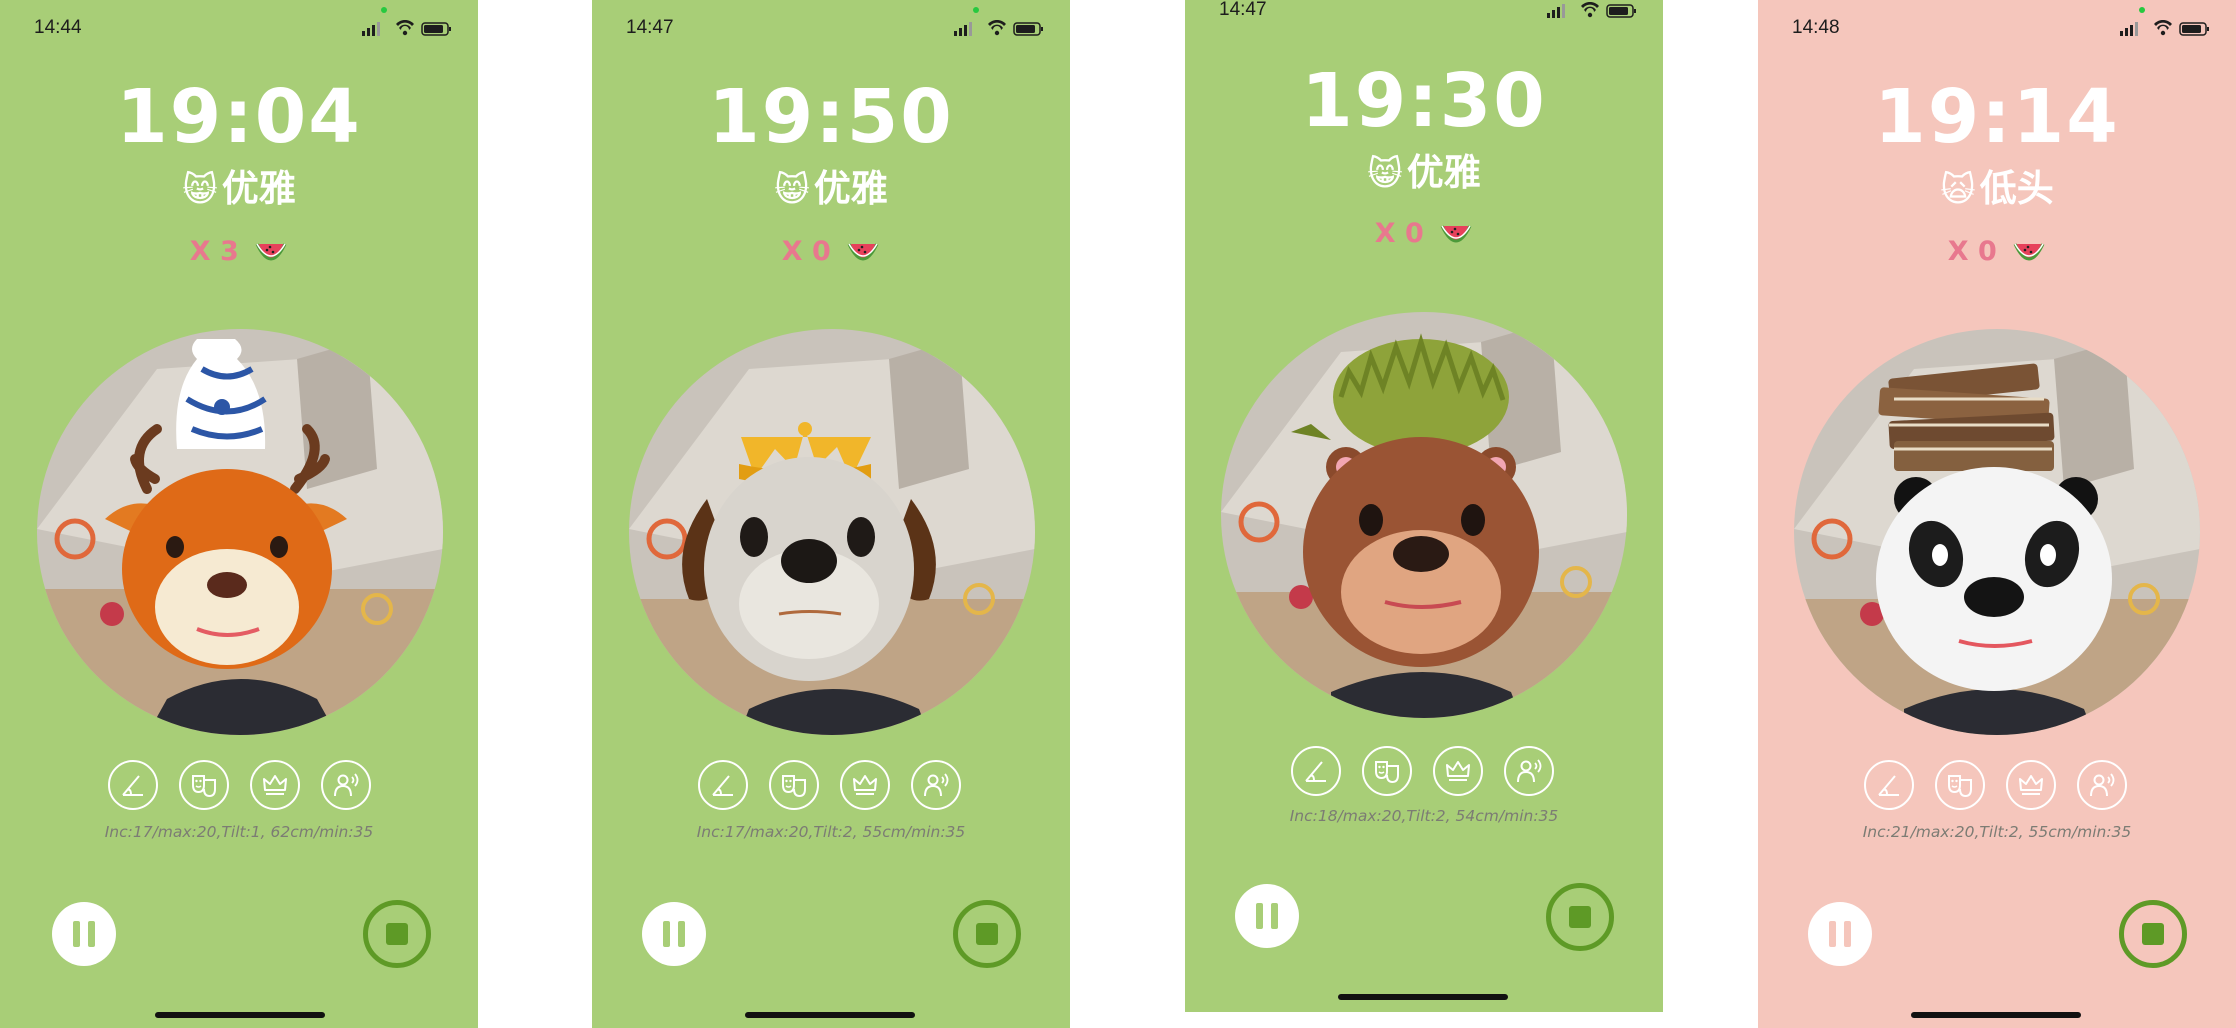 This screenshot has width=2236, height=1028. Describe the element at coordinates (2016, 188) in the screenshot. I see `posture-label: 低头` at that location.